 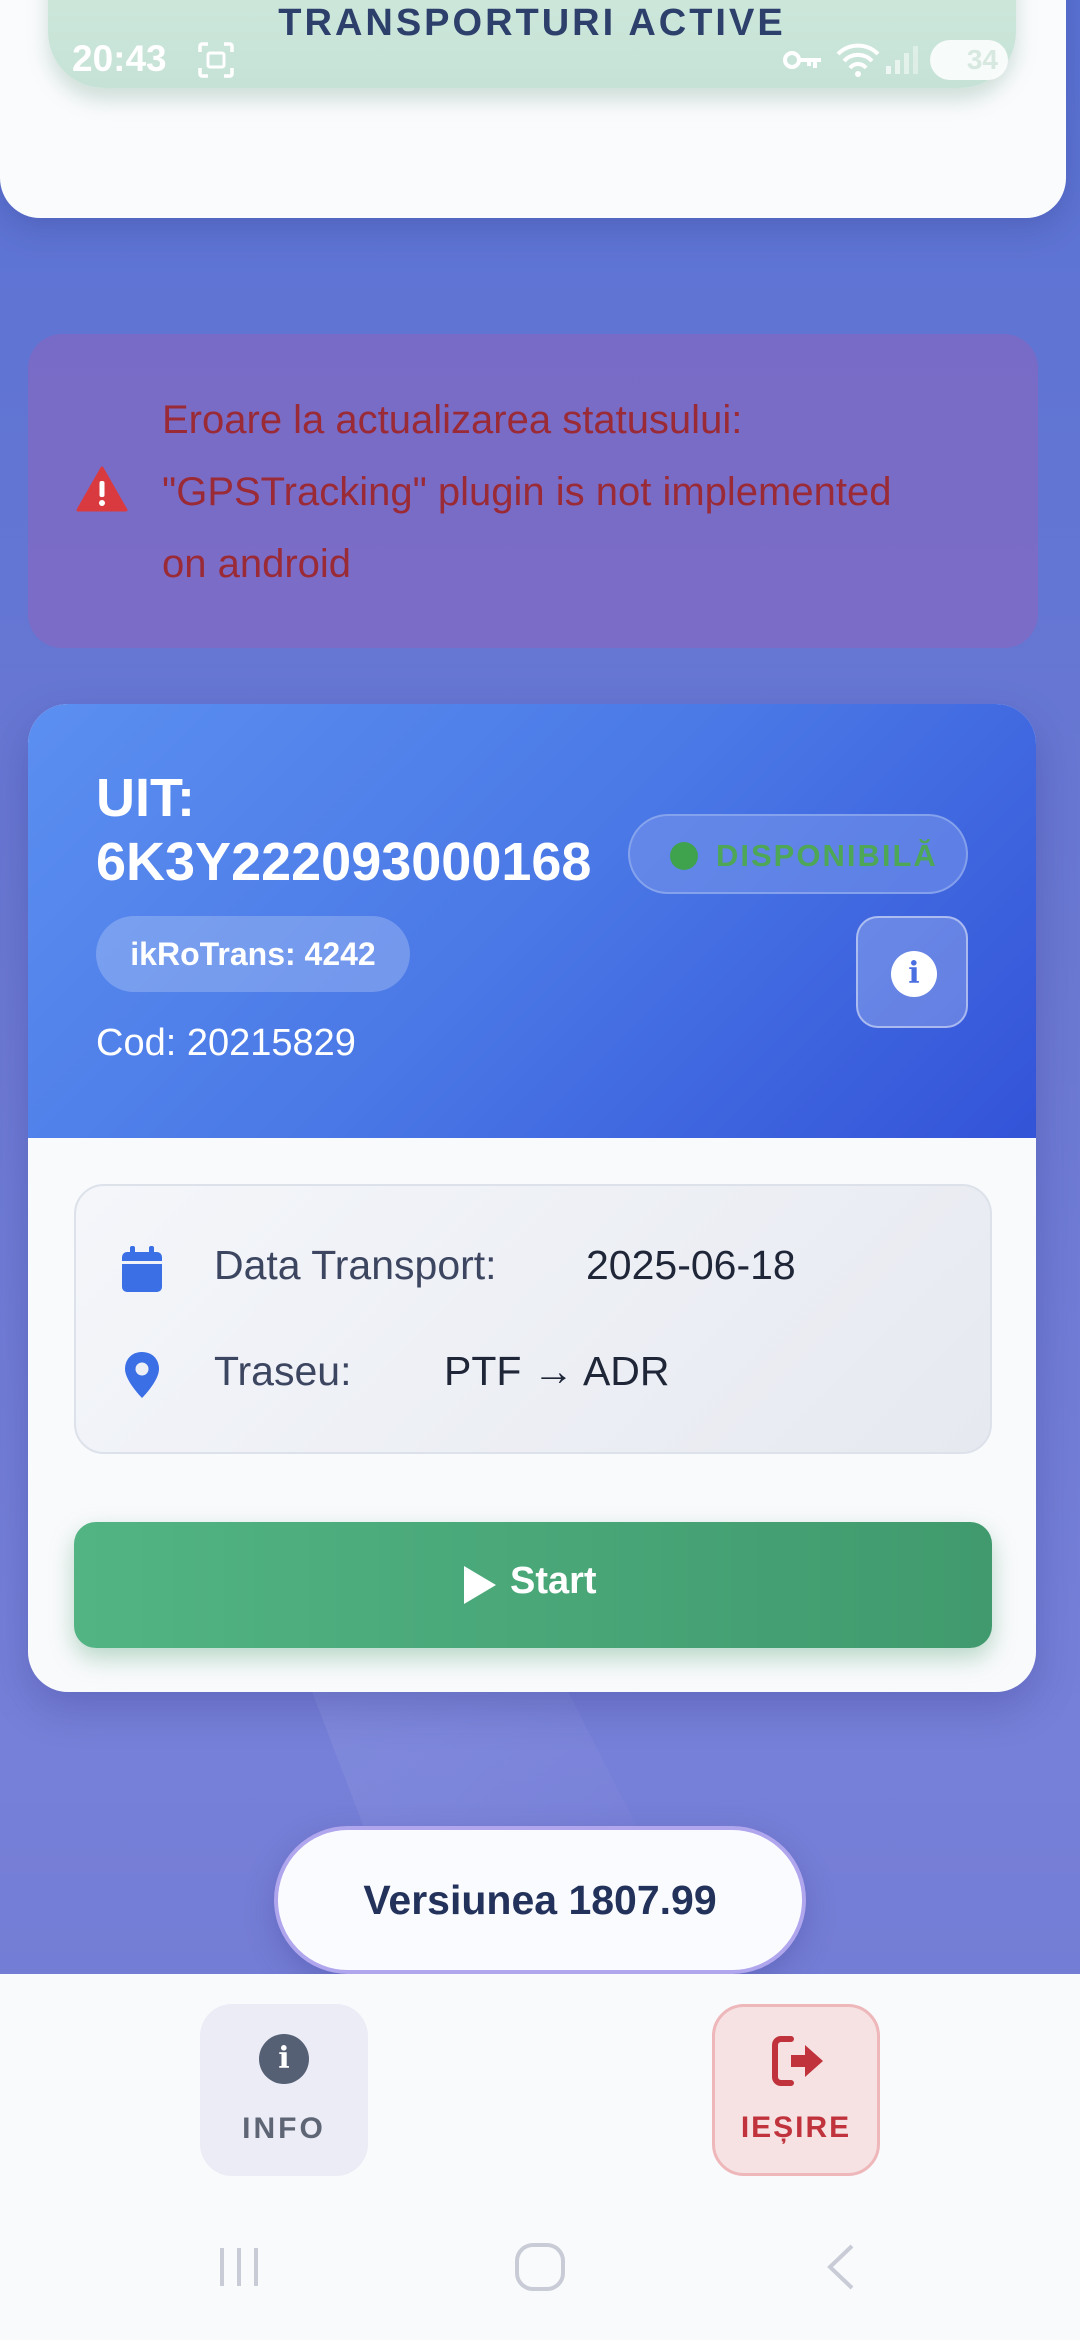 I want to click on transport-info-button: i, so click(x=912, y=972).